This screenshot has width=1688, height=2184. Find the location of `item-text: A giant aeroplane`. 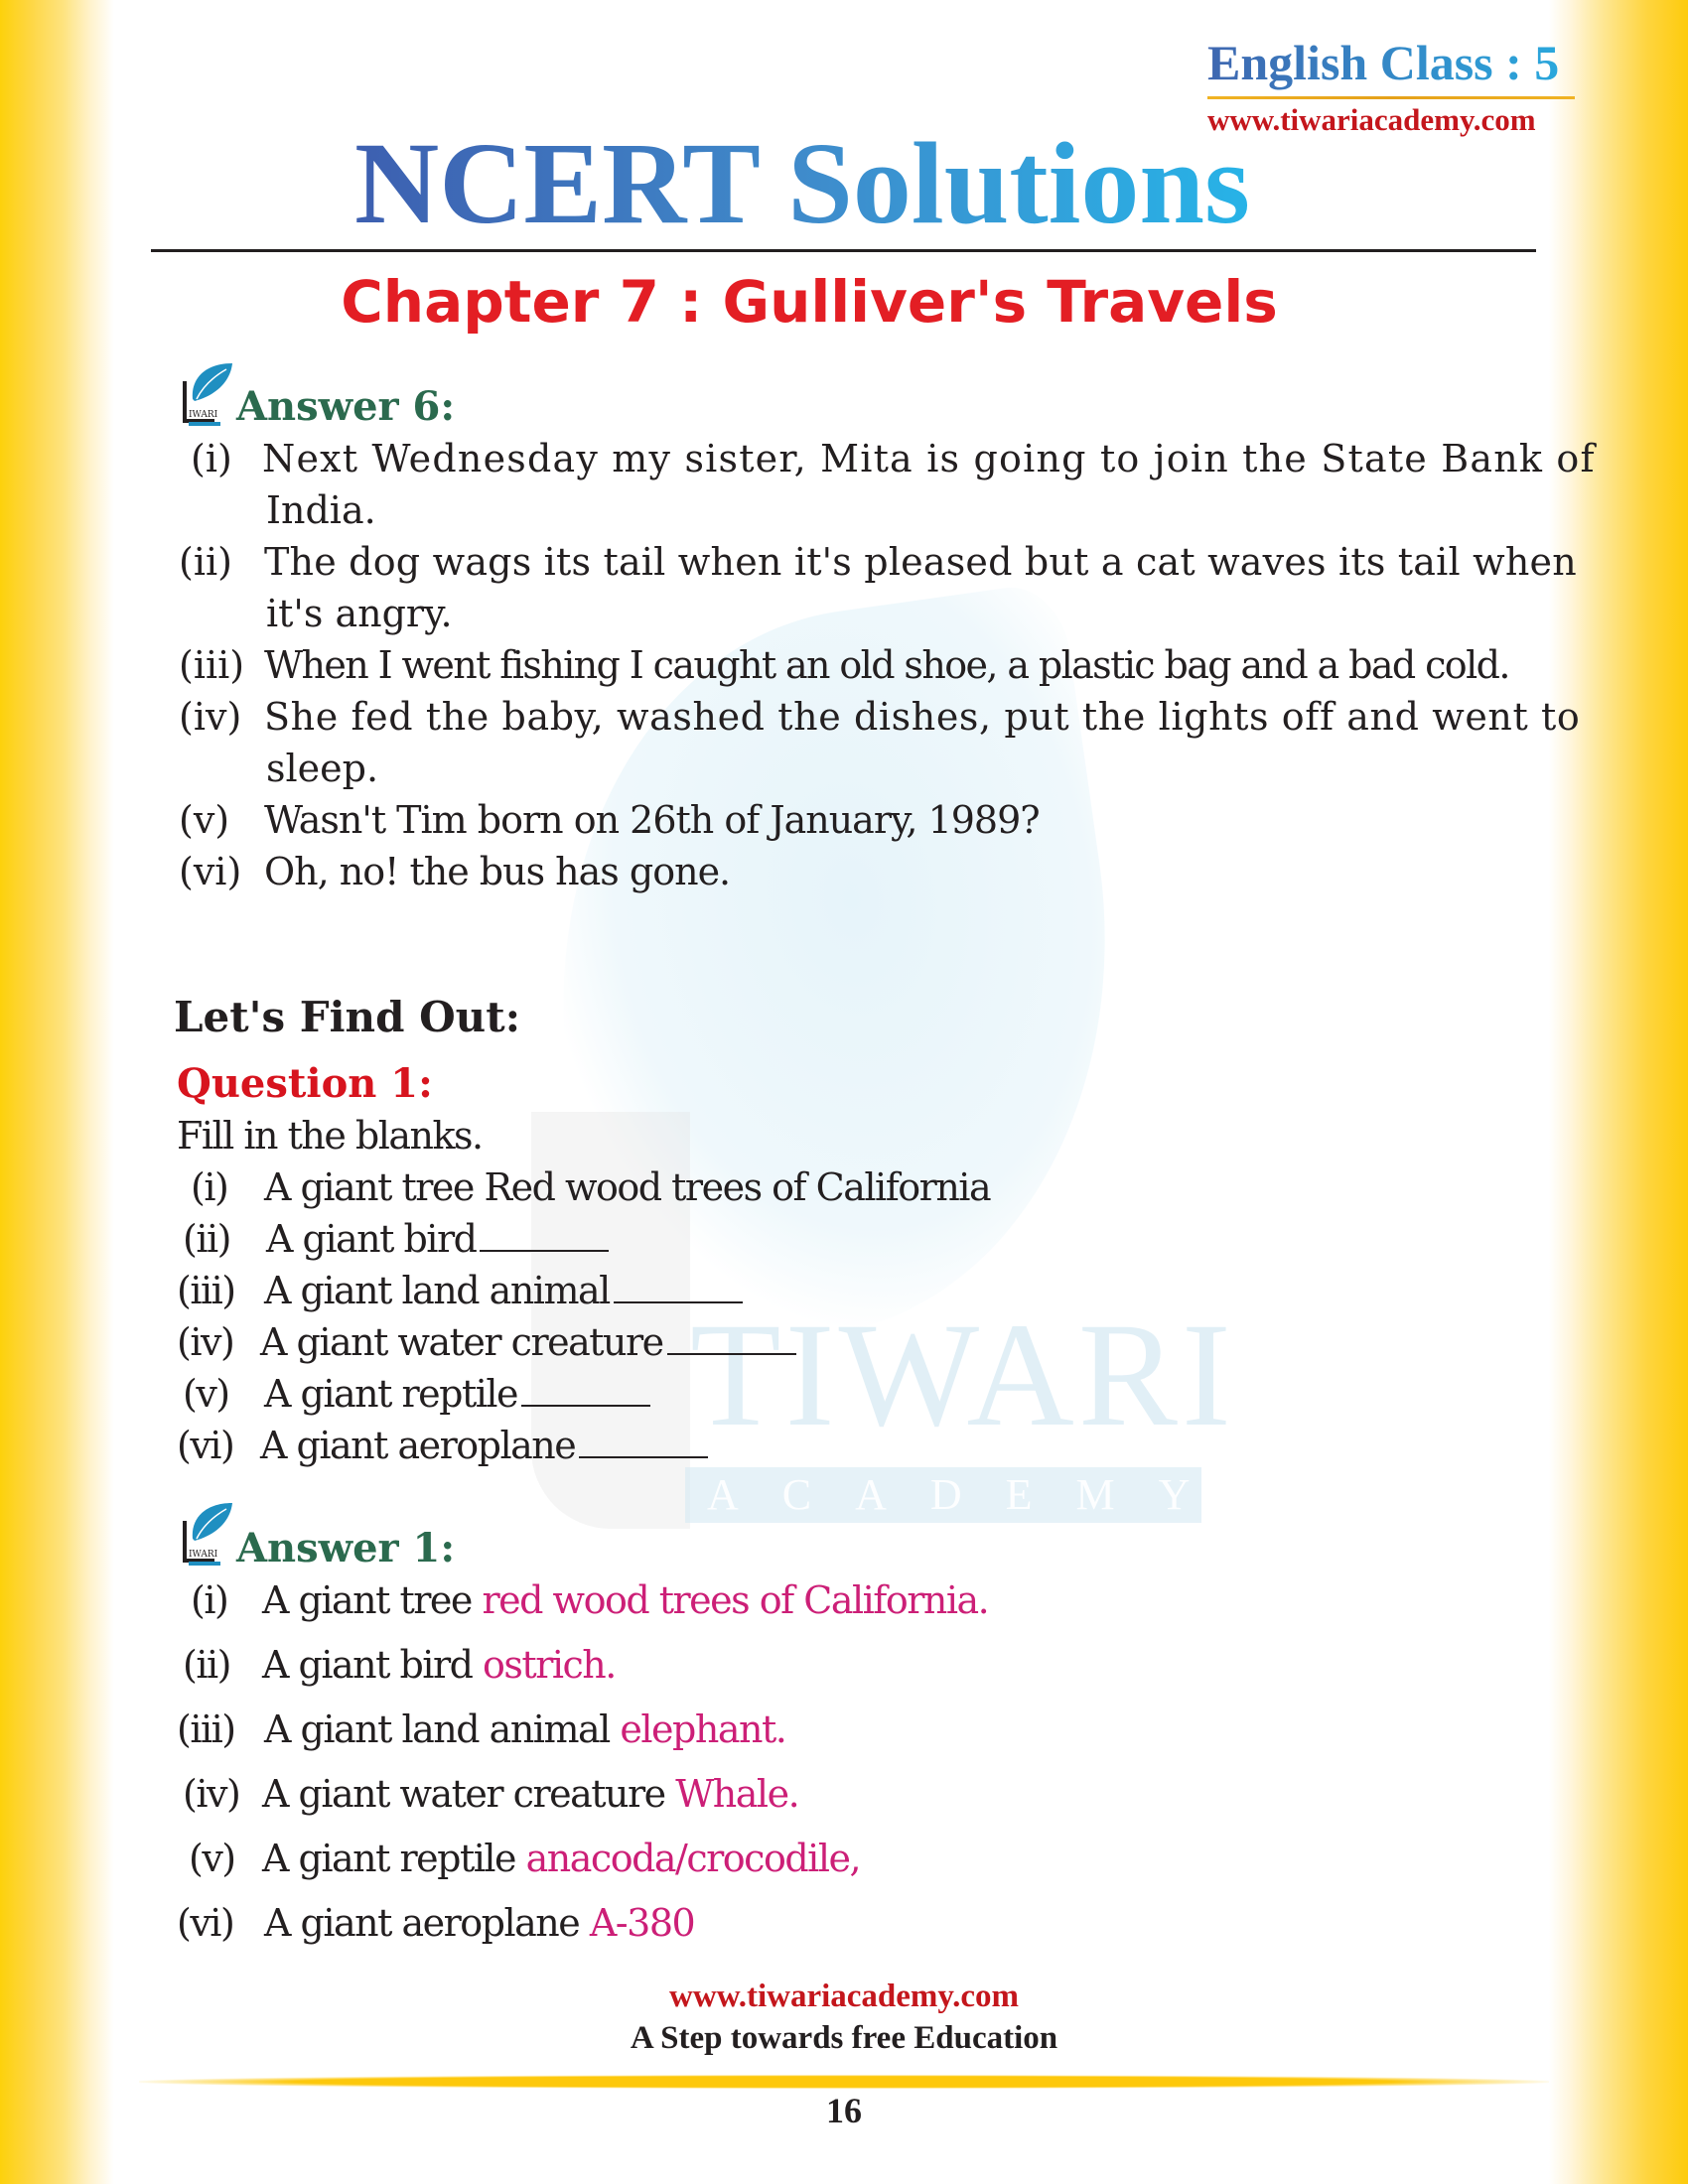

item-text: A giant aeroplane is located at coordinates (418, 1445).